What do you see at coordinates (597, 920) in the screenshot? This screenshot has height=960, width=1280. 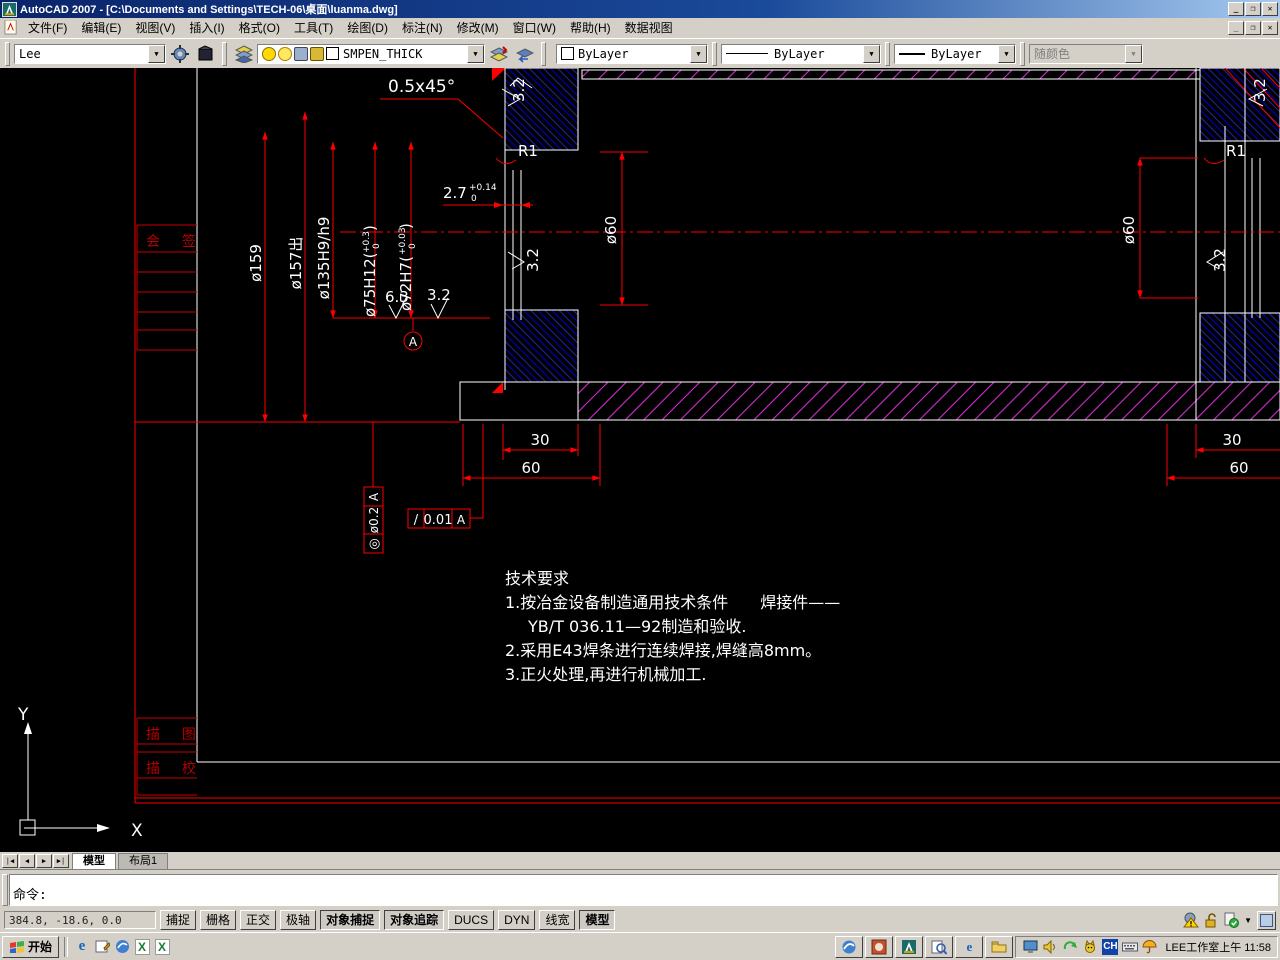 I see `toggle-model-paper: 模型` at bounding box center [597, 920].